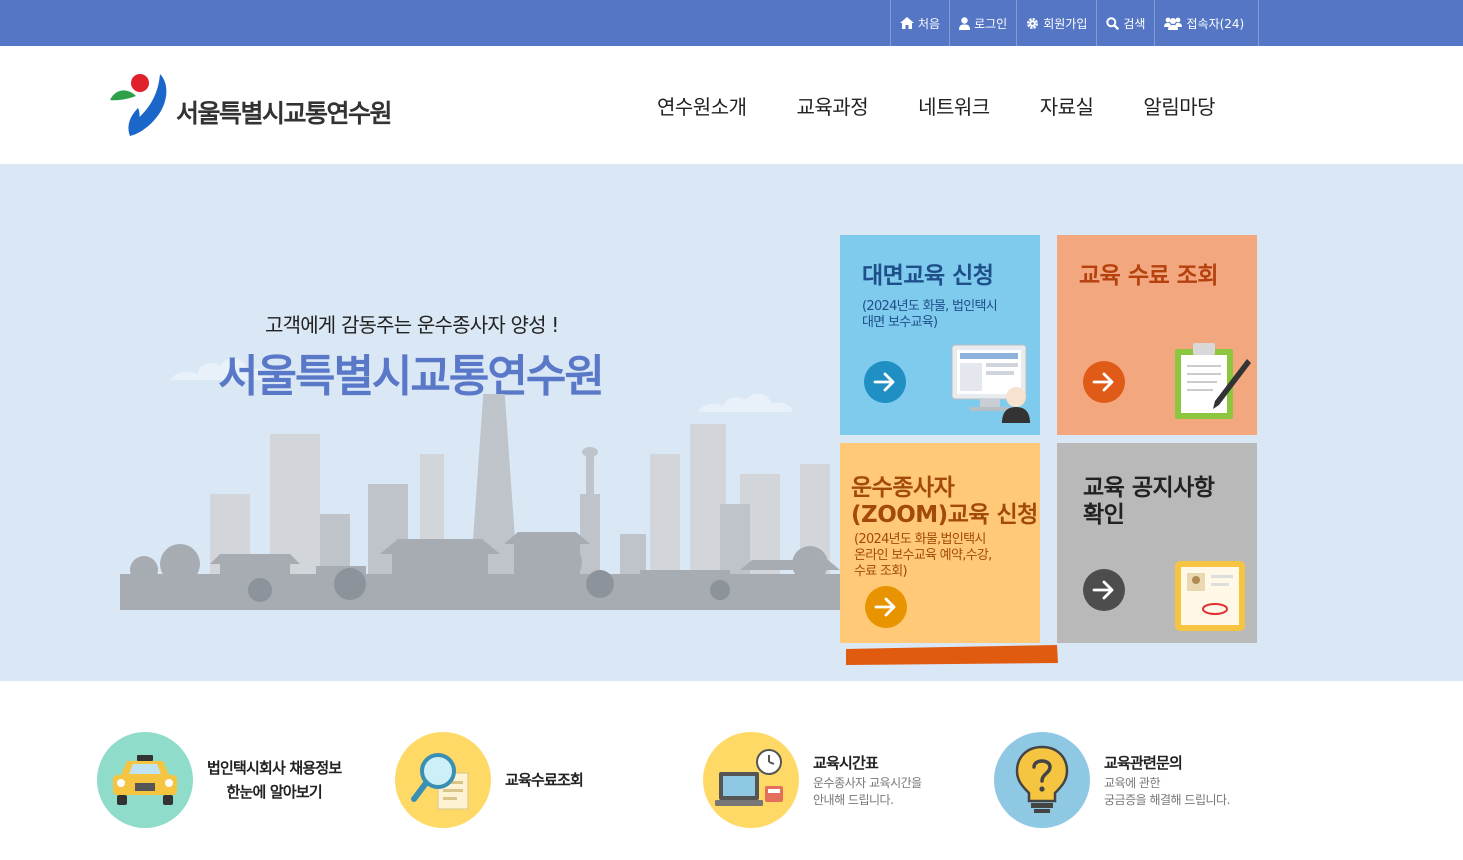 This screenshot has height=860, width=1463. What do you see at coordinates (991, 23) in the screenshot?
I see `login-link-label: 로그인` at bounding box center [991, 23].